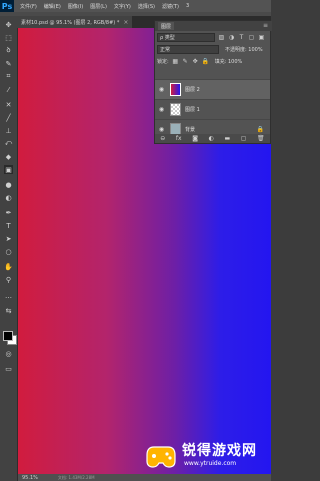 The image size is (320, 481). Describe the element at coordinates (8, 184) in the screenshot. I see `blur-icon: ●` at that location.